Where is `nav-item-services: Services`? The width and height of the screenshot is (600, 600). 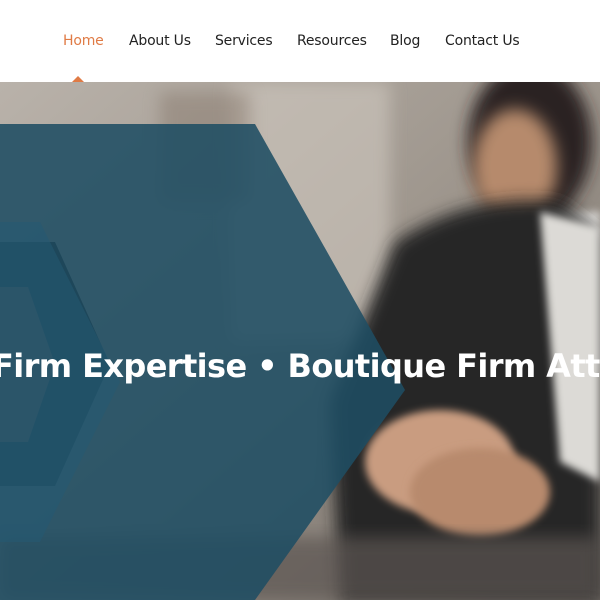
nav-item-services: Services is located at coordinates (244, 41).